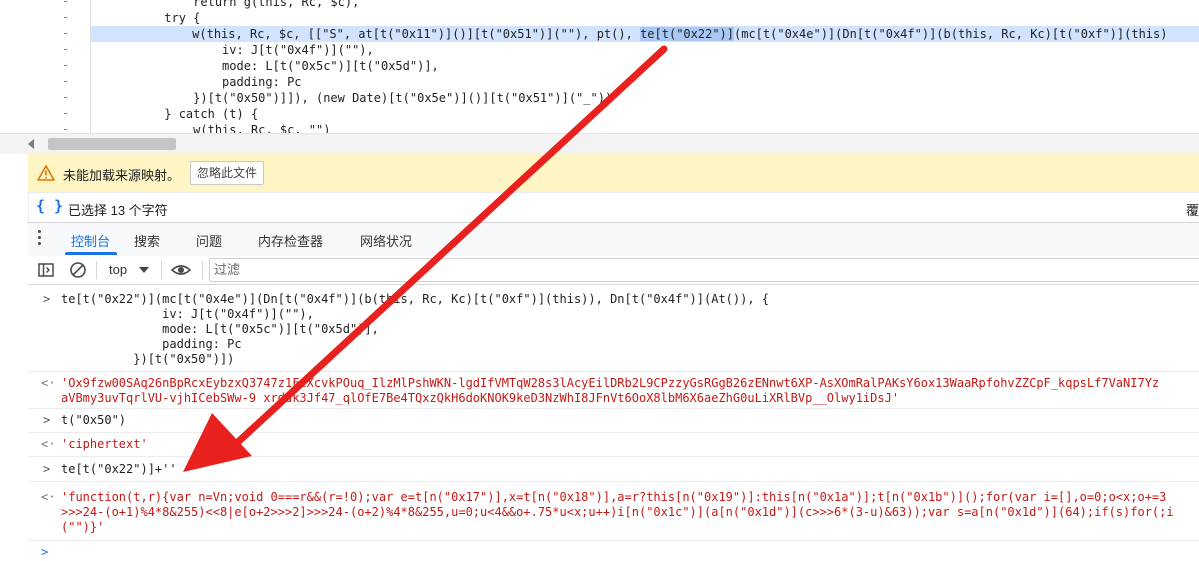 The width and height of the screenshot is (1199, 561). I want to click on left-panel-edge, so click(14, 357).